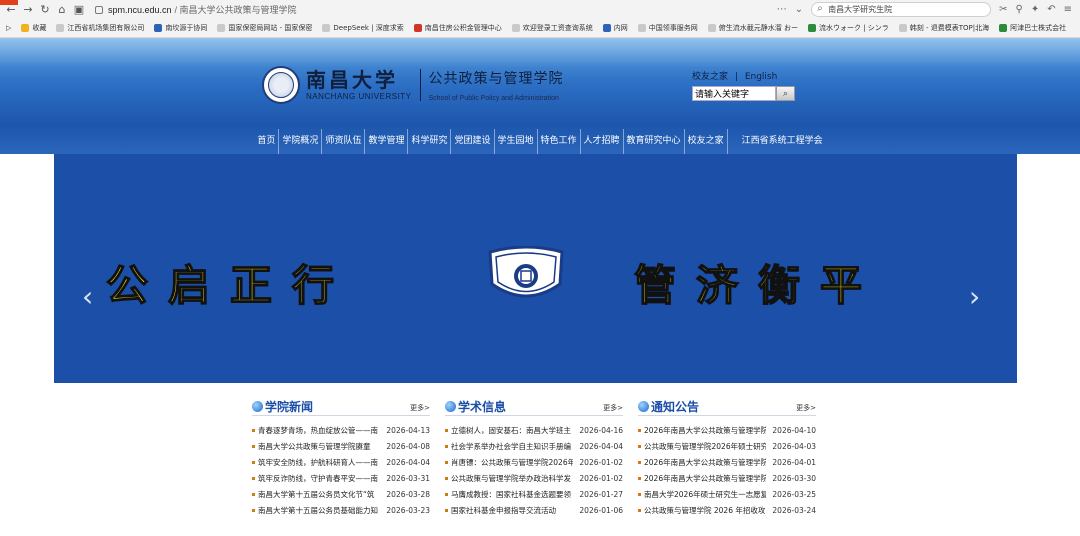  I want to click on list-item: 公共政策与管理学院 2026 年招收攻 2026-03-24, so click(727, 510).